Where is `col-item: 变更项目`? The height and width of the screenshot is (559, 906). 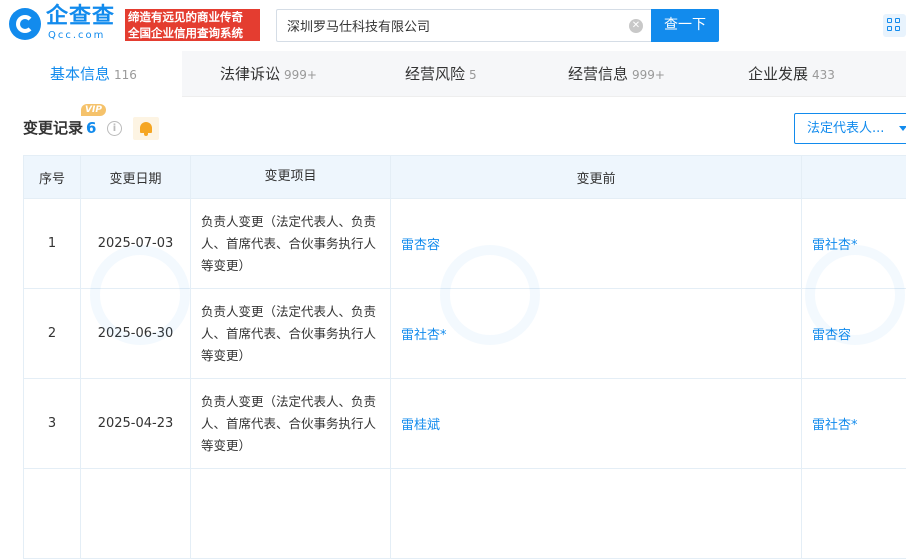 col-item: 变更项目 is located at coordinates (291, 177).